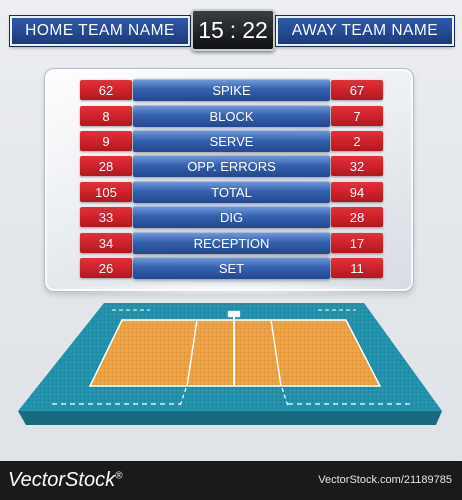 The height and width of the screenshot is (500, 462). Describe the element at coordinates (106, 166) in the screenshot. I see `home-stat-value: 28` at that location.